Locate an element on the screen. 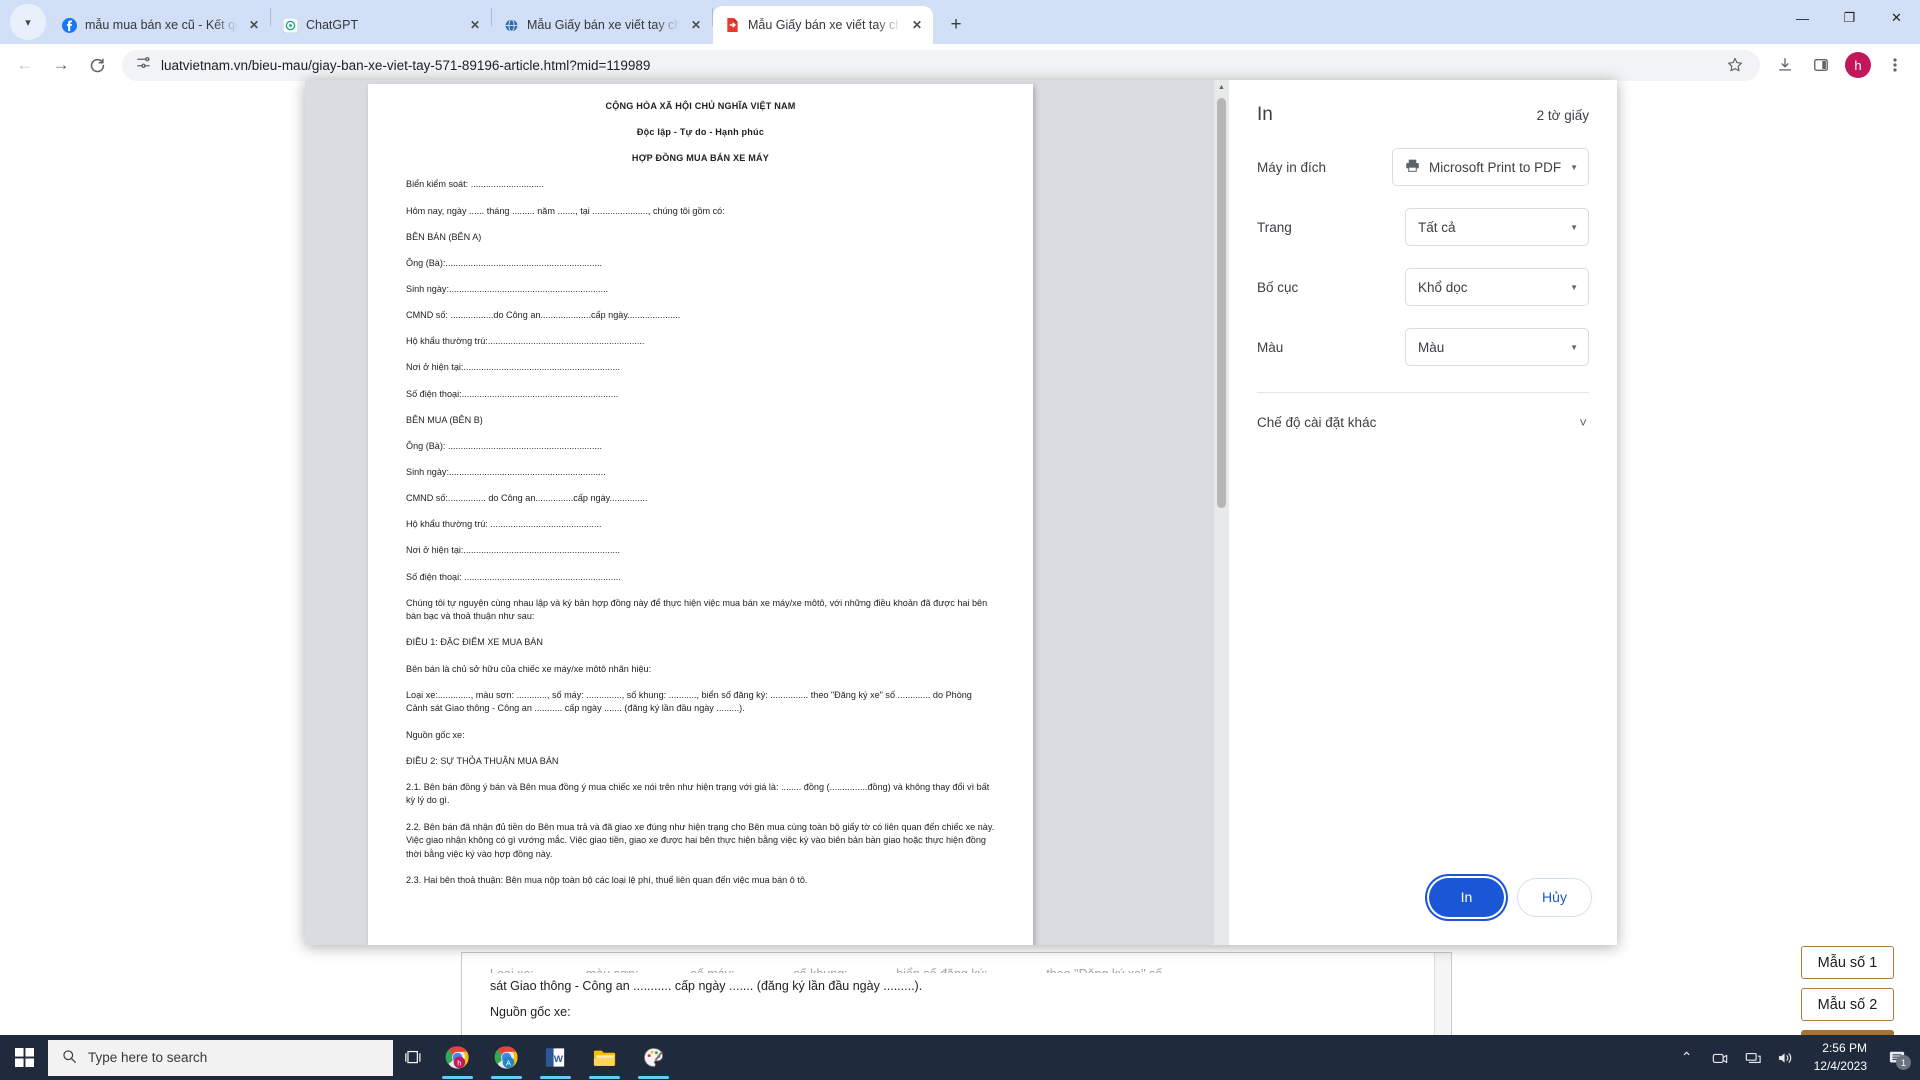 This screenshot has width=1920, height=1080. doc-body-line: ĐIỀU 2: SỰ THỎA THUẬN MUA BÁN is located at coordinates (482, 760).